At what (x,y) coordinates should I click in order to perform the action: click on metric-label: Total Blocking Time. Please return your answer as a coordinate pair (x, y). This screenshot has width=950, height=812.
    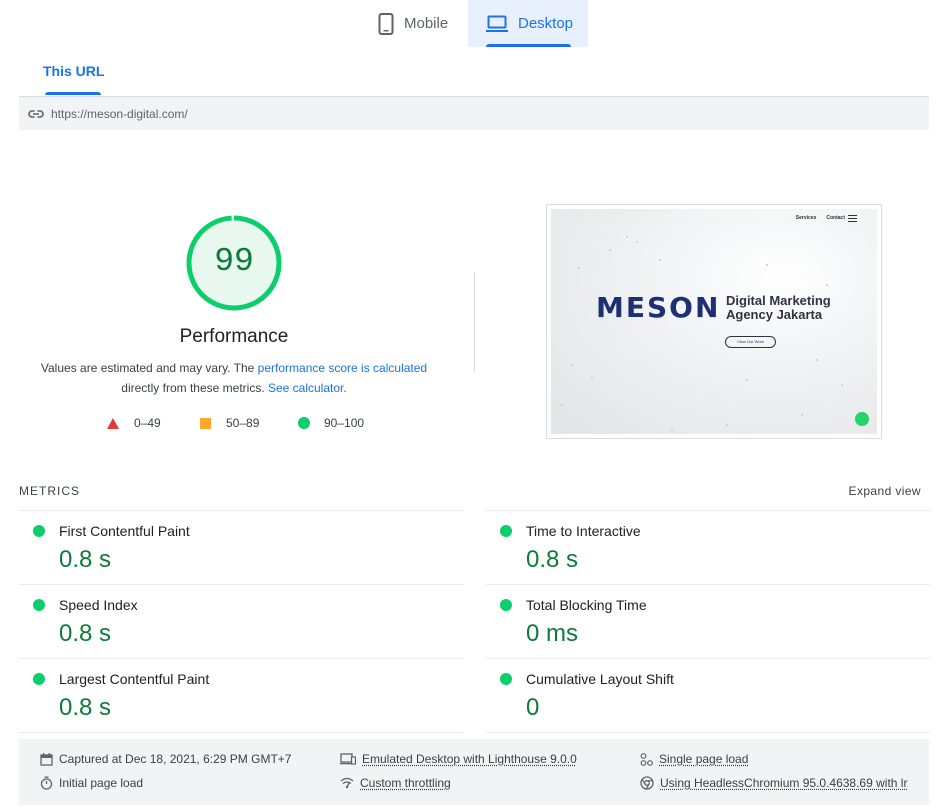
    Looking at the image, I should click on (586, 605).